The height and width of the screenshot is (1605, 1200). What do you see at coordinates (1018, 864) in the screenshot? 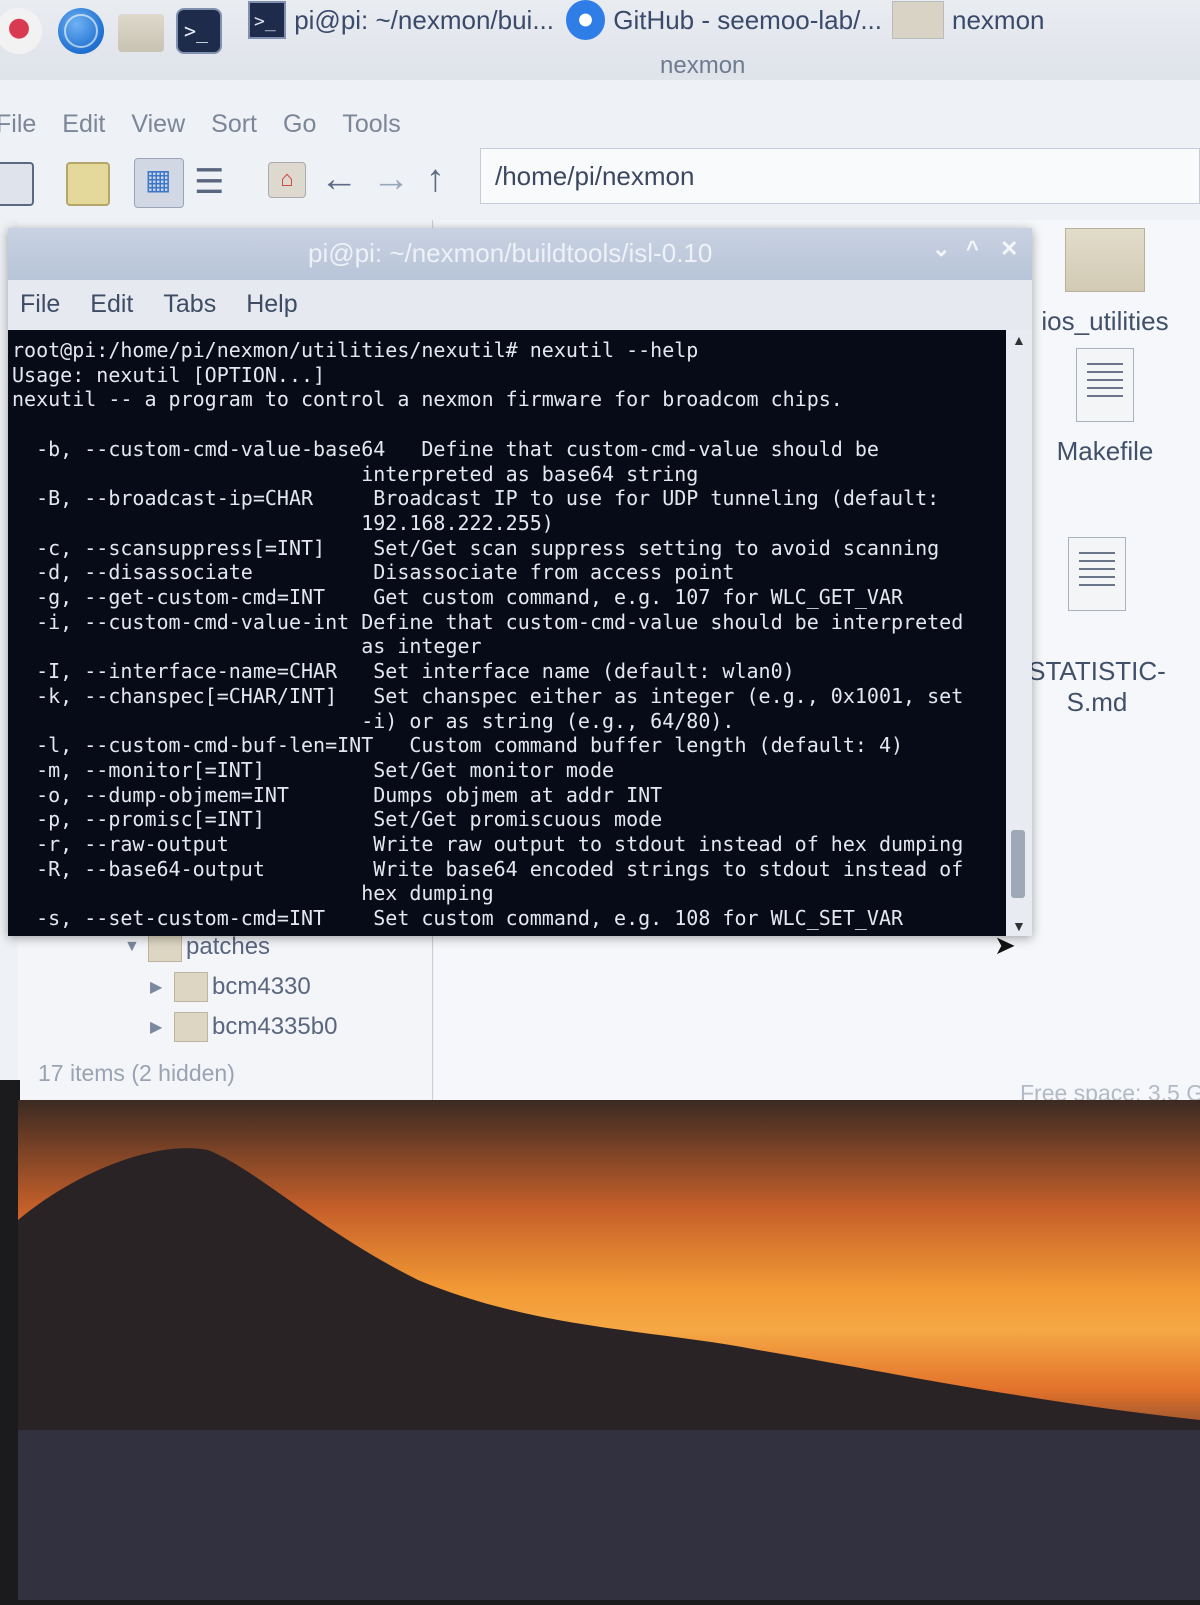
I see `scroll-thumb` at bounding box center [1018, 864].